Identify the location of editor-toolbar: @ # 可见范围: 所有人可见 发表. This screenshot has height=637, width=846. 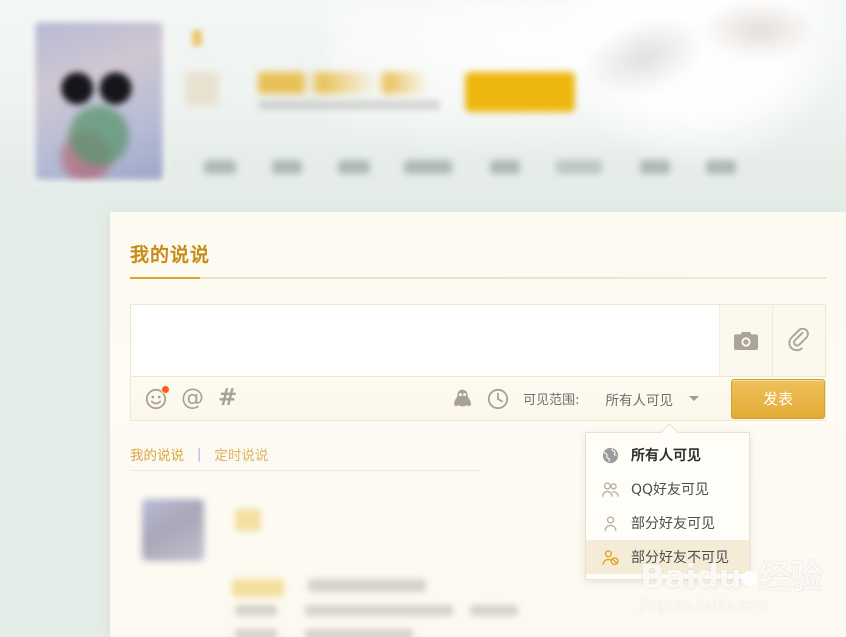
(478, 399).